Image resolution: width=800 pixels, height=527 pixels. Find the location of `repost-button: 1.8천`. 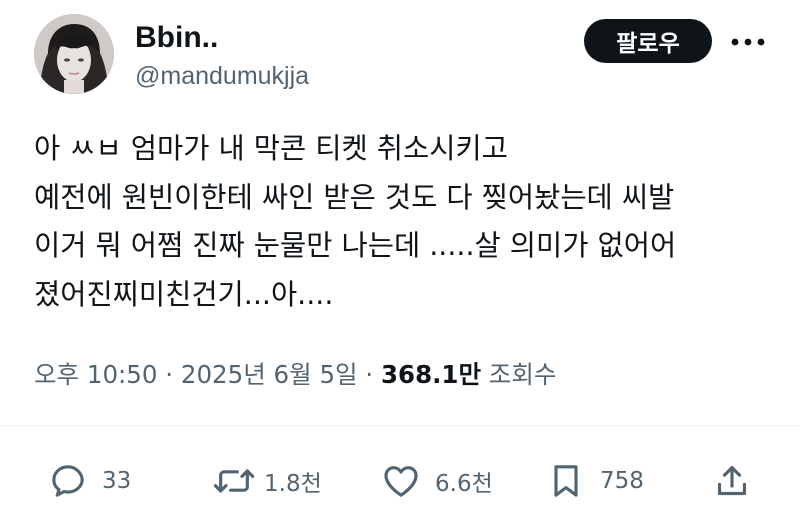

repost-button: 1.8천 is located at coordinates (267, 481).